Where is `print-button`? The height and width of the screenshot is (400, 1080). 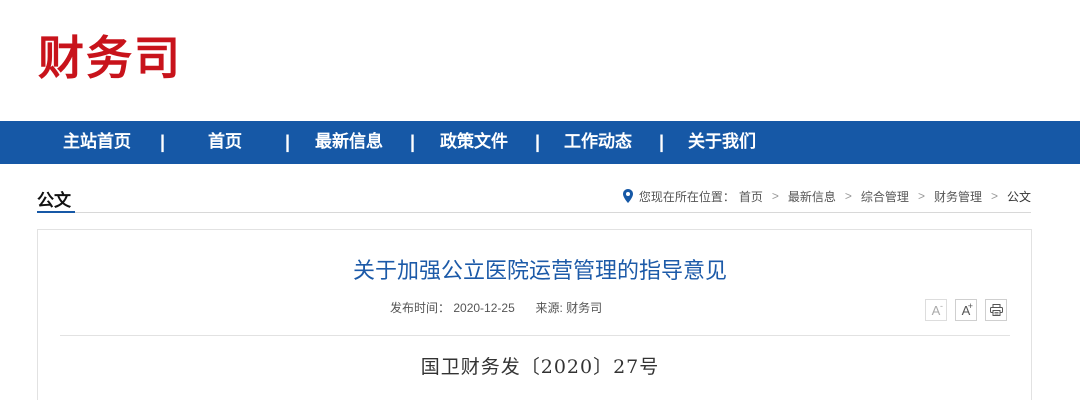 print-button is located at coordinates (996, 310).